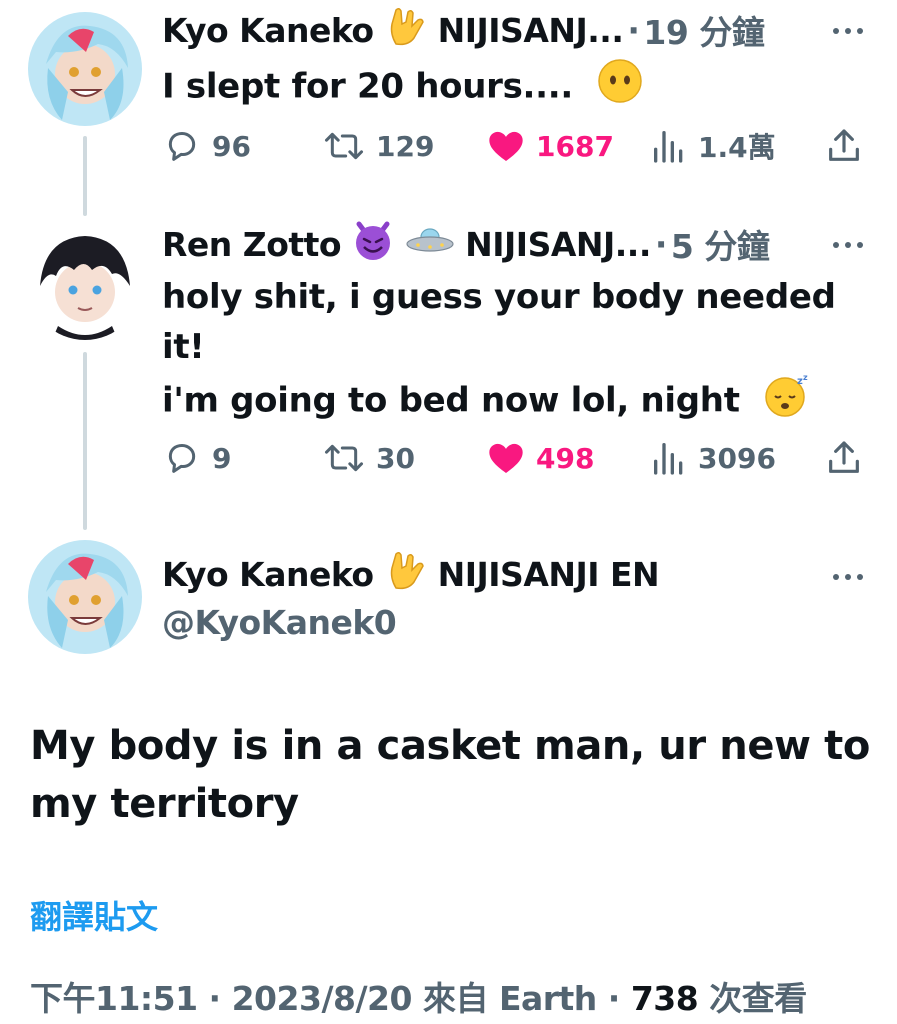 The image size is (897, 1024). I want to click on handle: @KyoKanek0, so click(279, 622).